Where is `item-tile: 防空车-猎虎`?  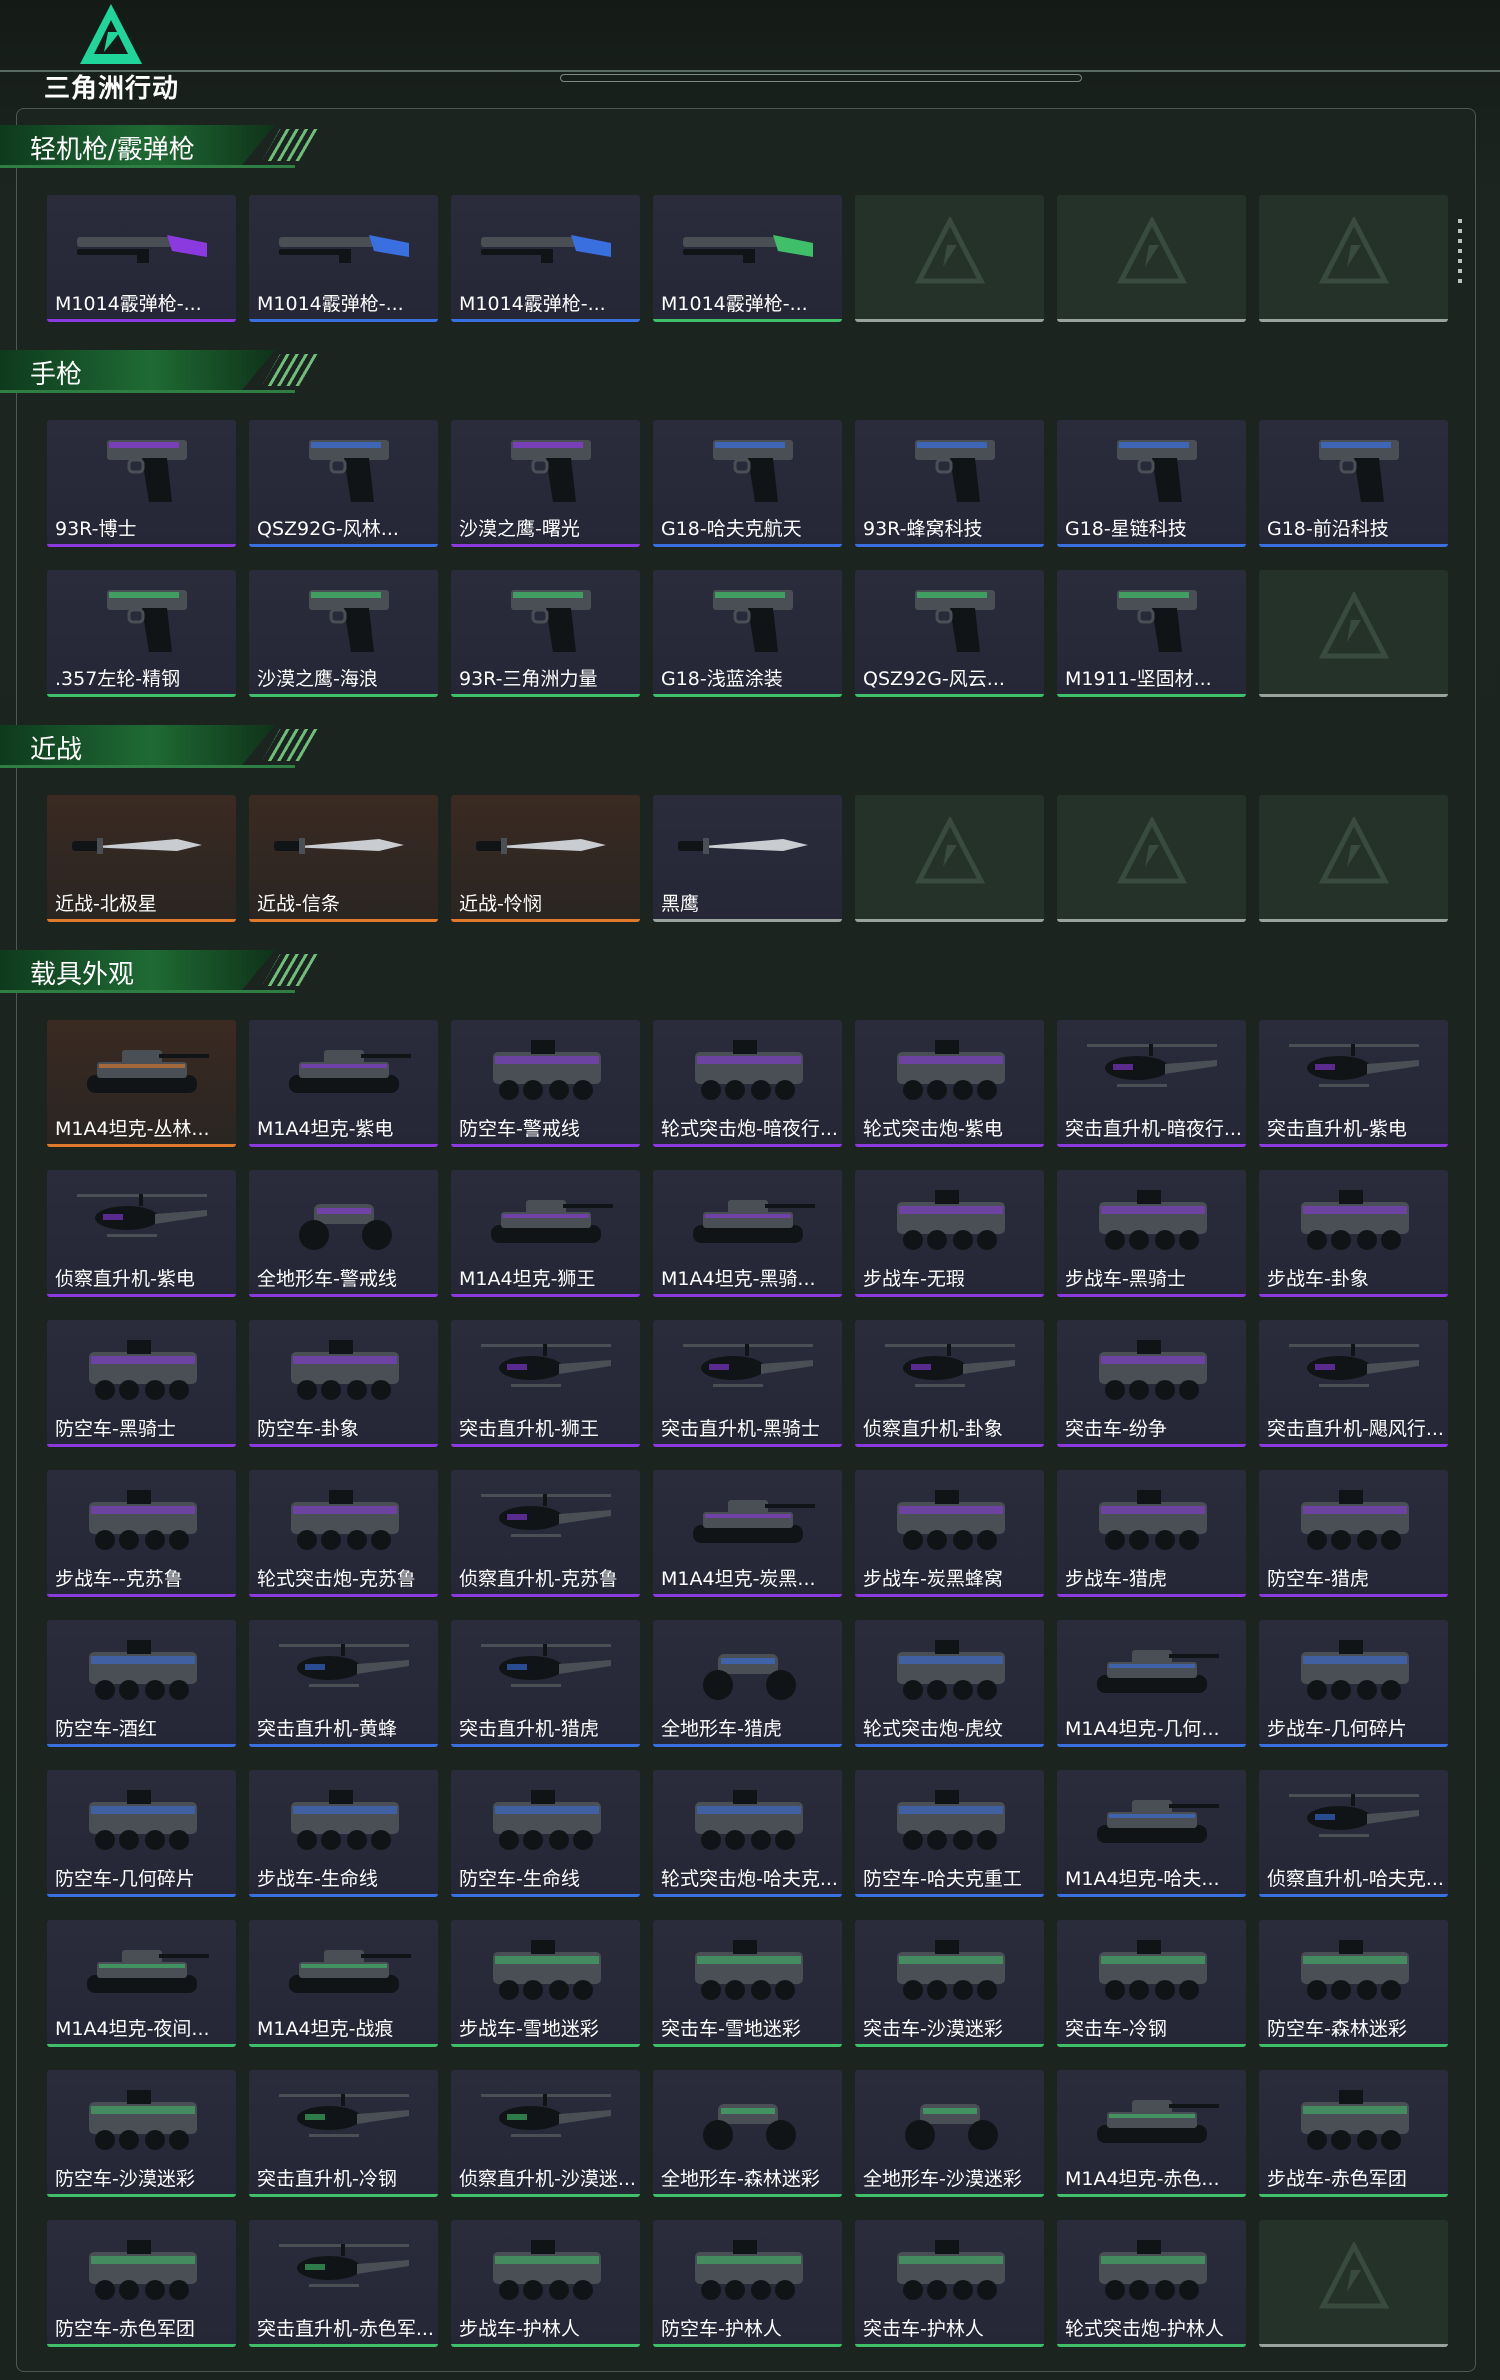 item-tile: 防空车-猎虎 is located at coordinates (1353, 1533).